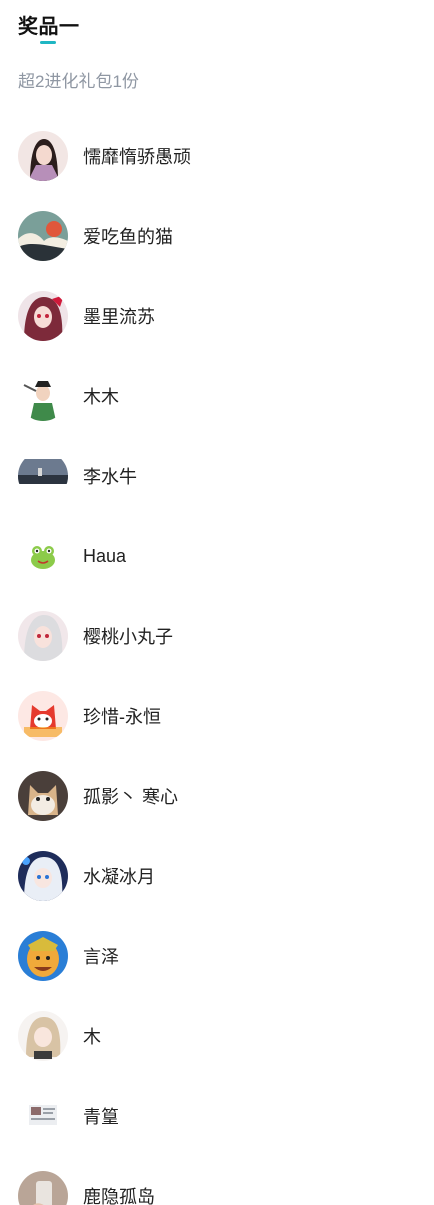  I want to click on winner-name: 言泽, so click(101, 957).